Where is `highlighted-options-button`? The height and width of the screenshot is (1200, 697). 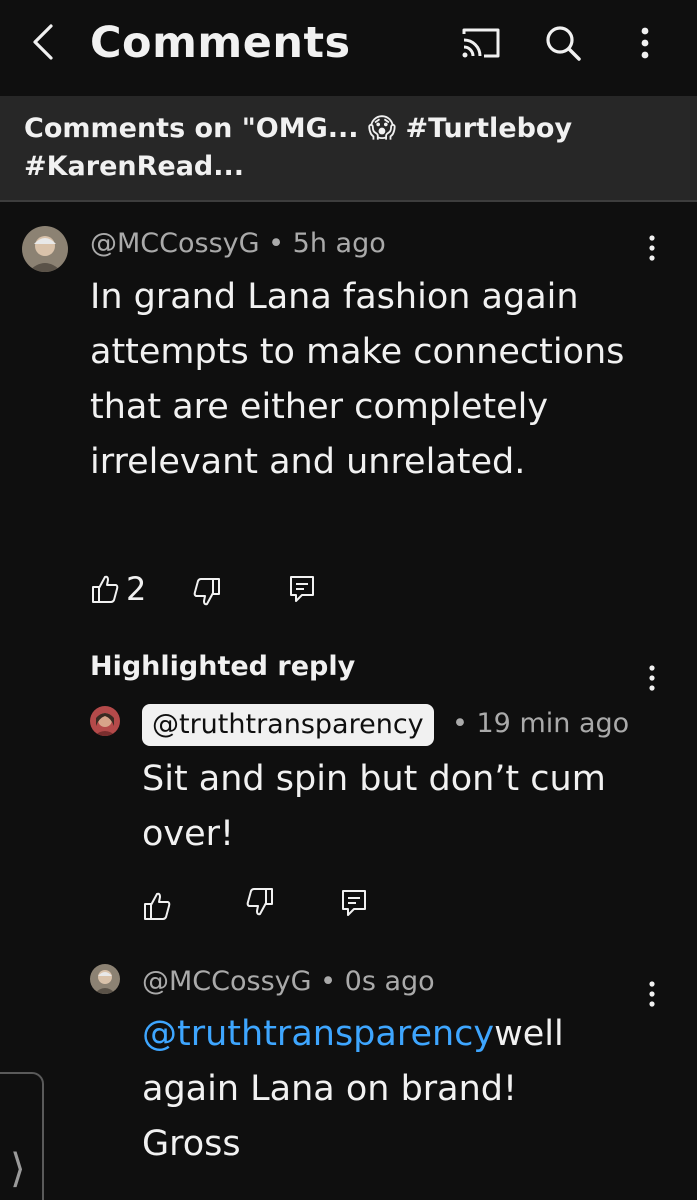 highlighted-options-button is located at coordinates (652, 679).